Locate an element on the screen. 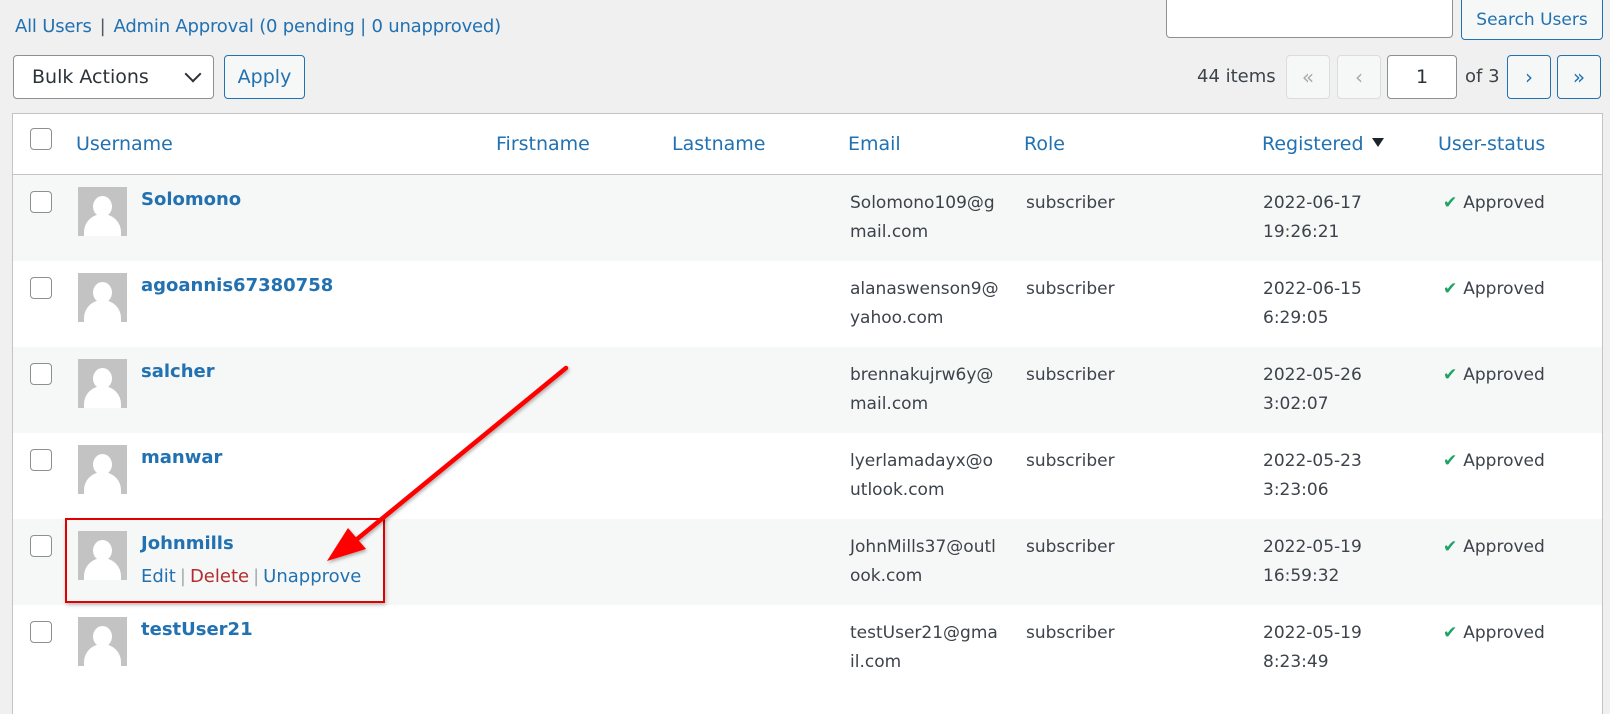  username-link: testUser21 is located at coordinates (197, 629).